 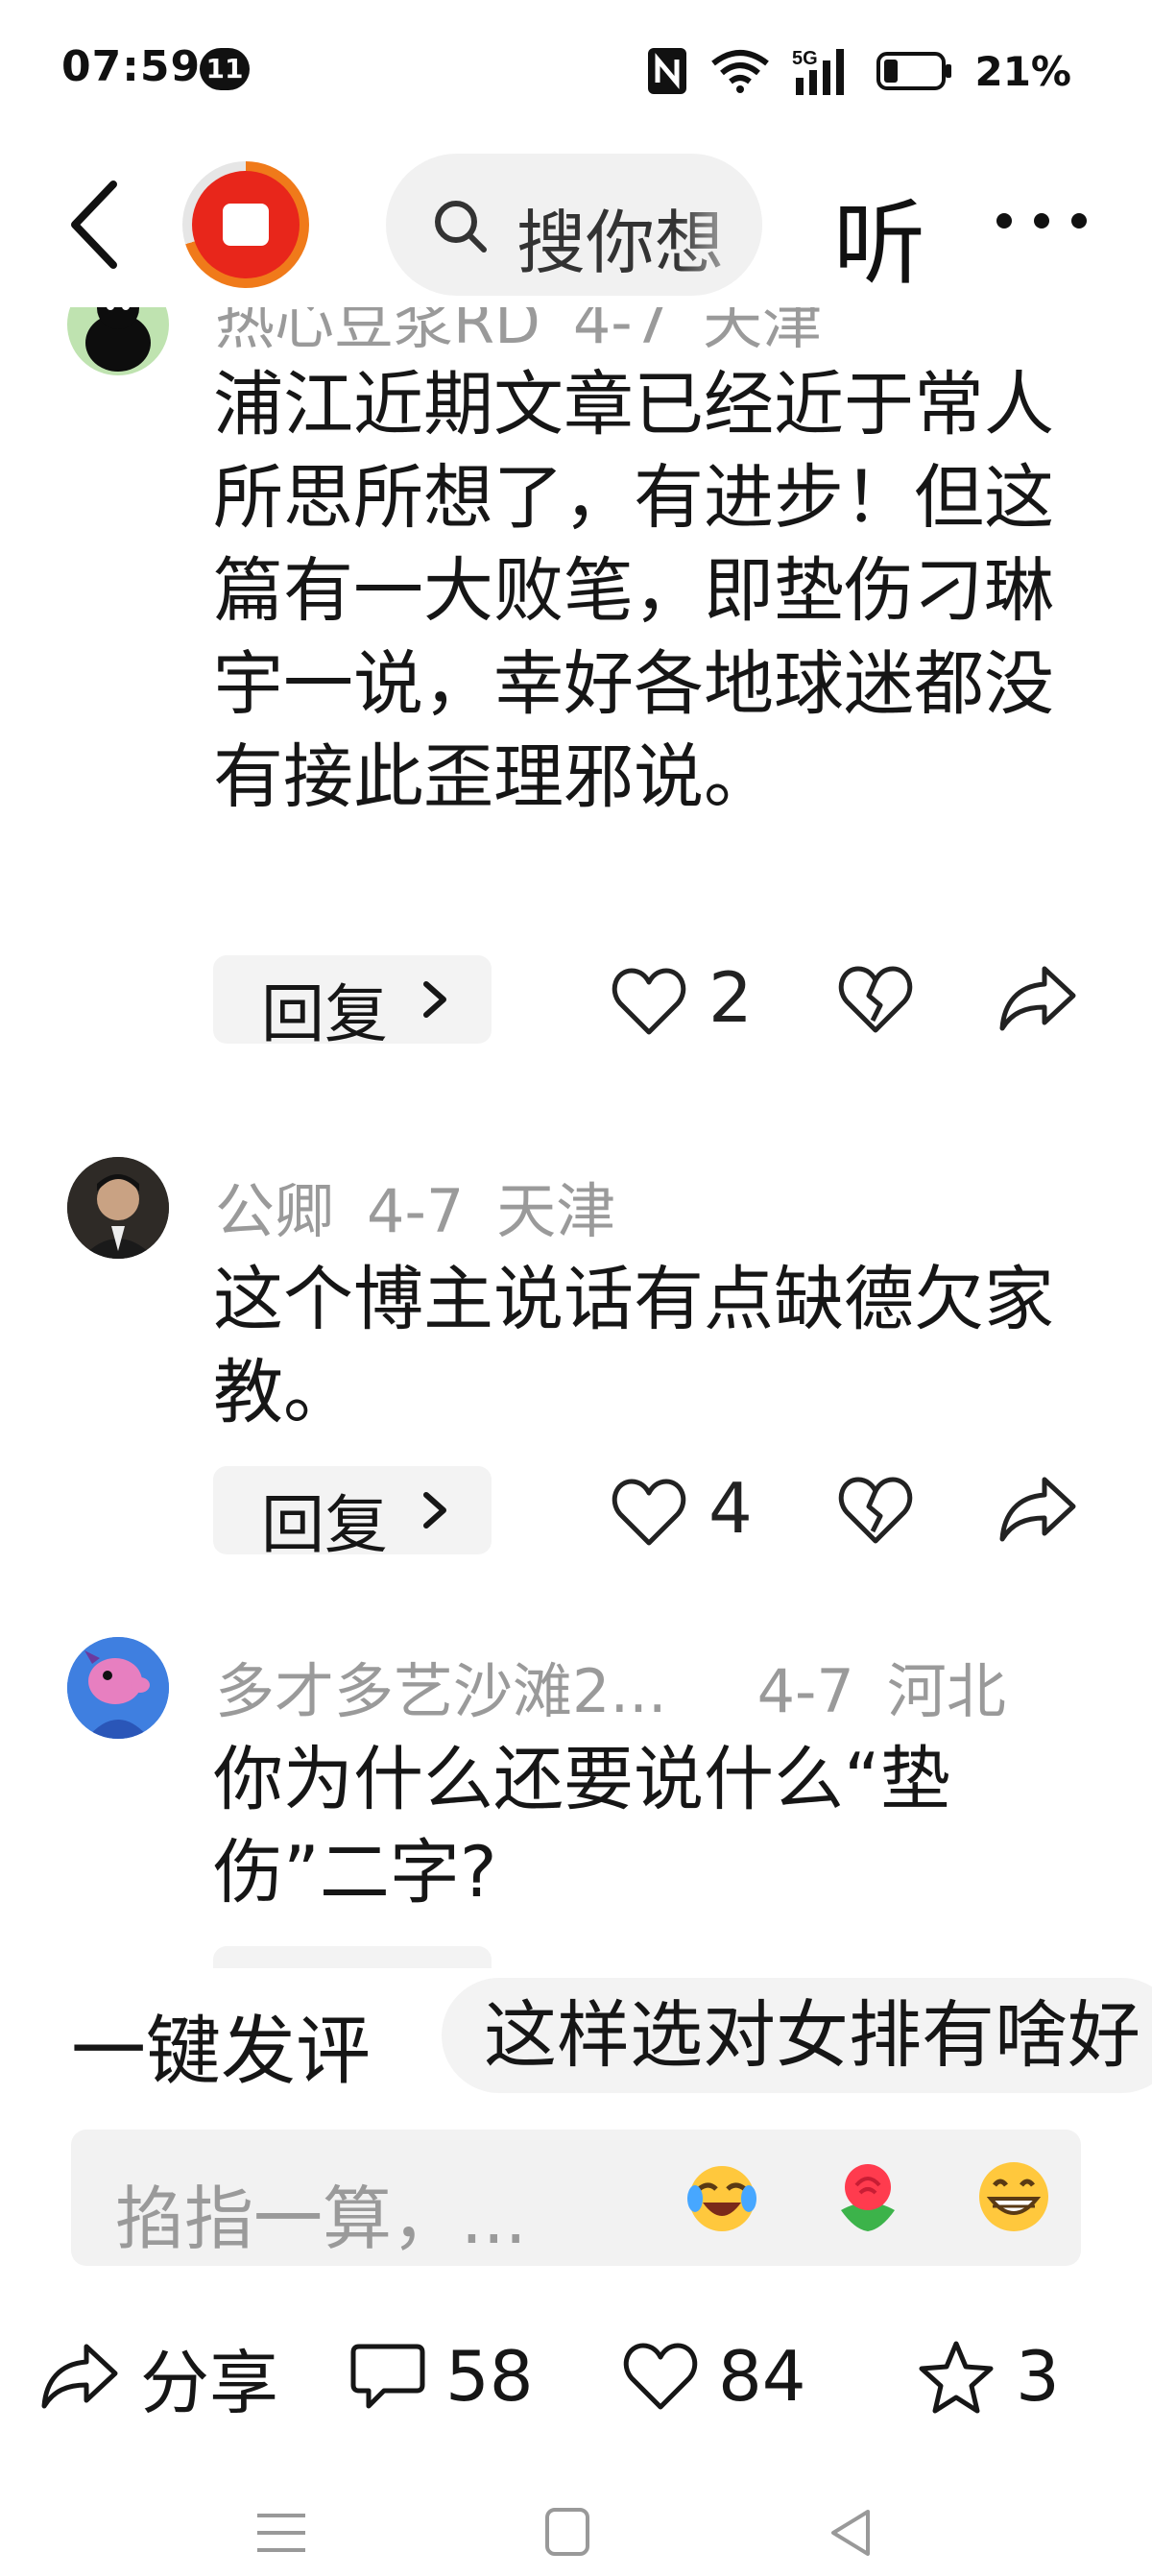 What do you see at coordinates (1013, 2196) in the screenshot?
I see `grinning-emoji` at bounding box center [1013, 2196].